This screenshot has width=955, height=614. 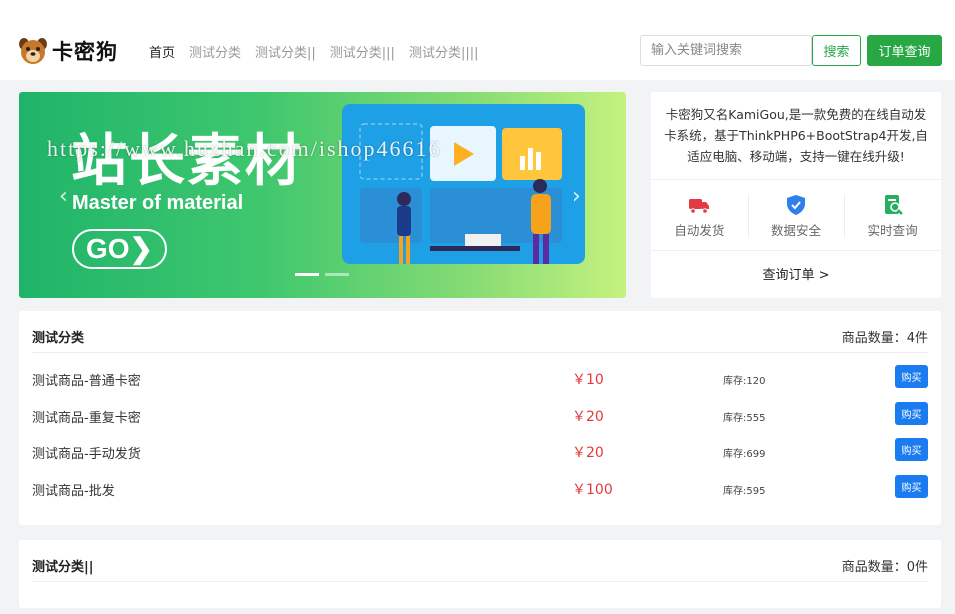 What do you see at coordinates (480, 415) in the screenshot?
I see `product-row: 测试商品-重复卡密 ￥20 库存:555 购买` at bounding box center [480, 415].